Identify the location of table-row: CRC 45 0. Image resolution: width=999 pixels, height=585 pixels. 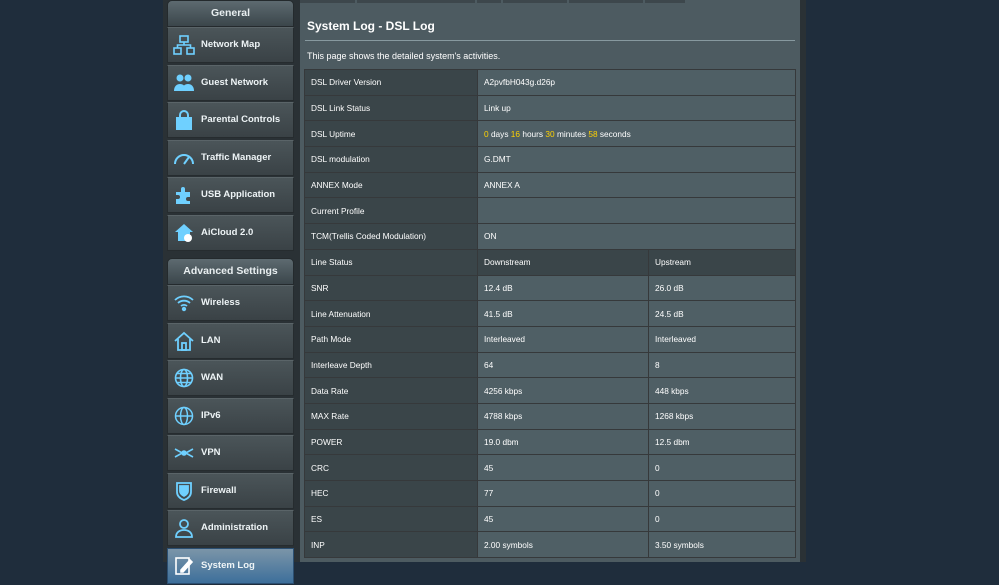
(550, 467).